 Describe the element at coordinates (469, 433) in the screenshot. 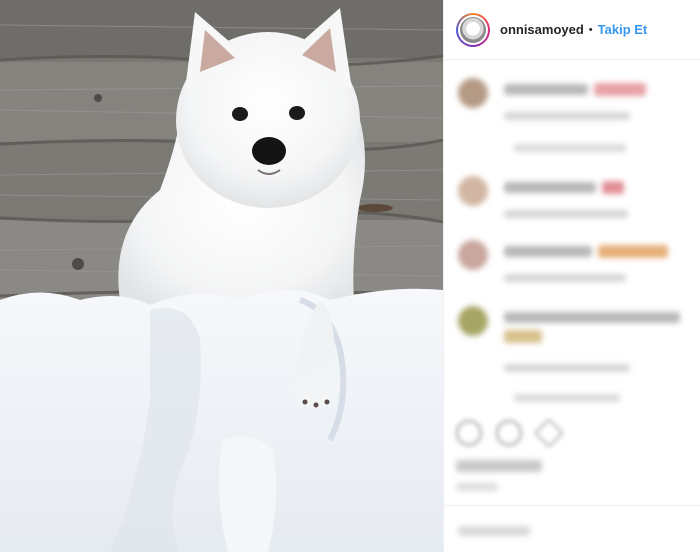

I see `heart-icon` at that location.